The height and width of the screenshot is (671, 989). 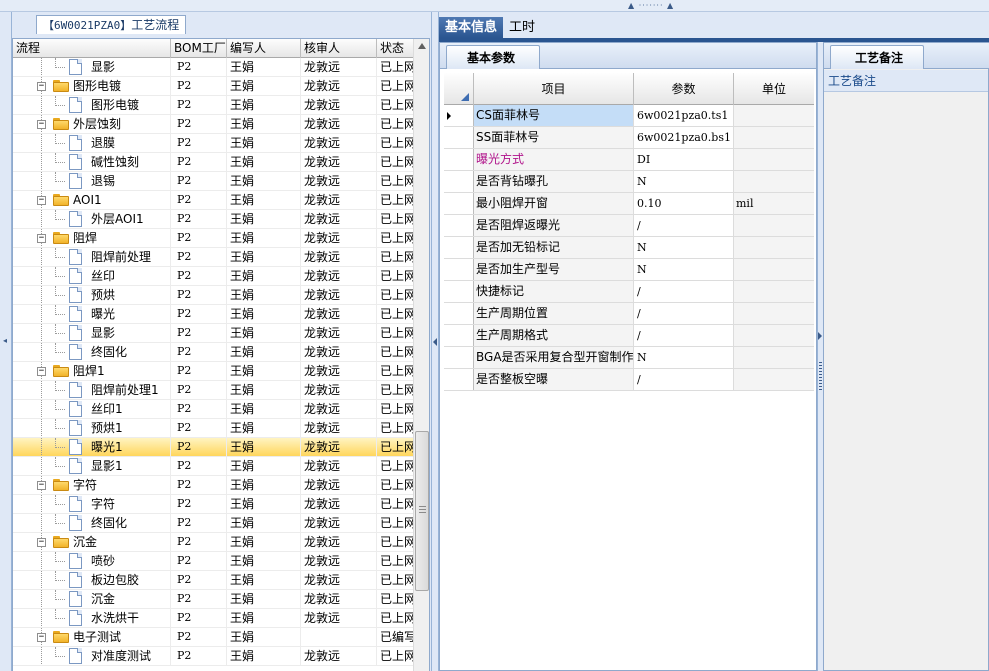 What do you see at coordinates (422, 46) in the screenshot?
I see `scroll-up-icon` at bounding box center [422, 46].